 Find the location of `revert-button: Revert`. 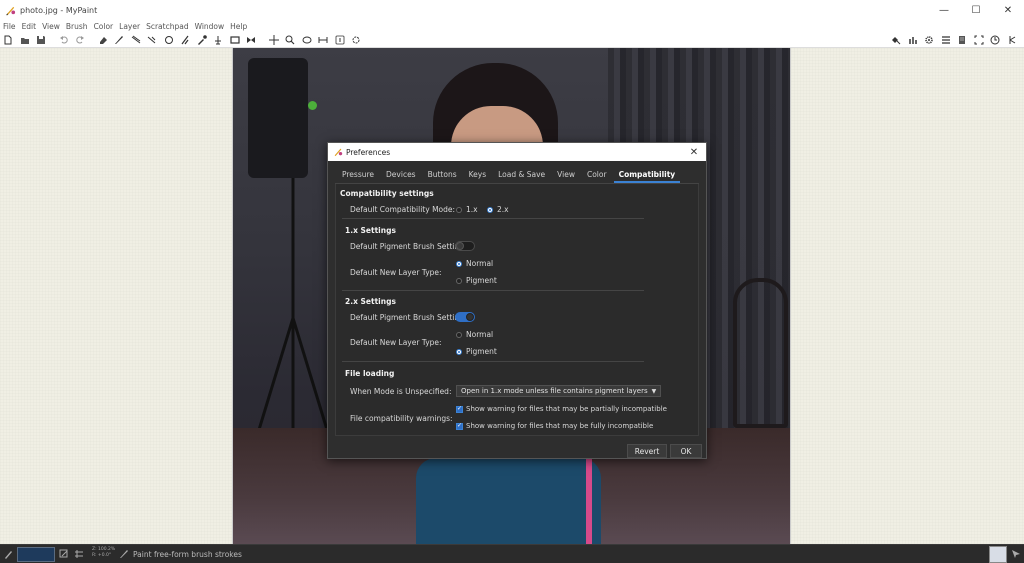

revert-button: Revert is located at coordinates (647, 451).